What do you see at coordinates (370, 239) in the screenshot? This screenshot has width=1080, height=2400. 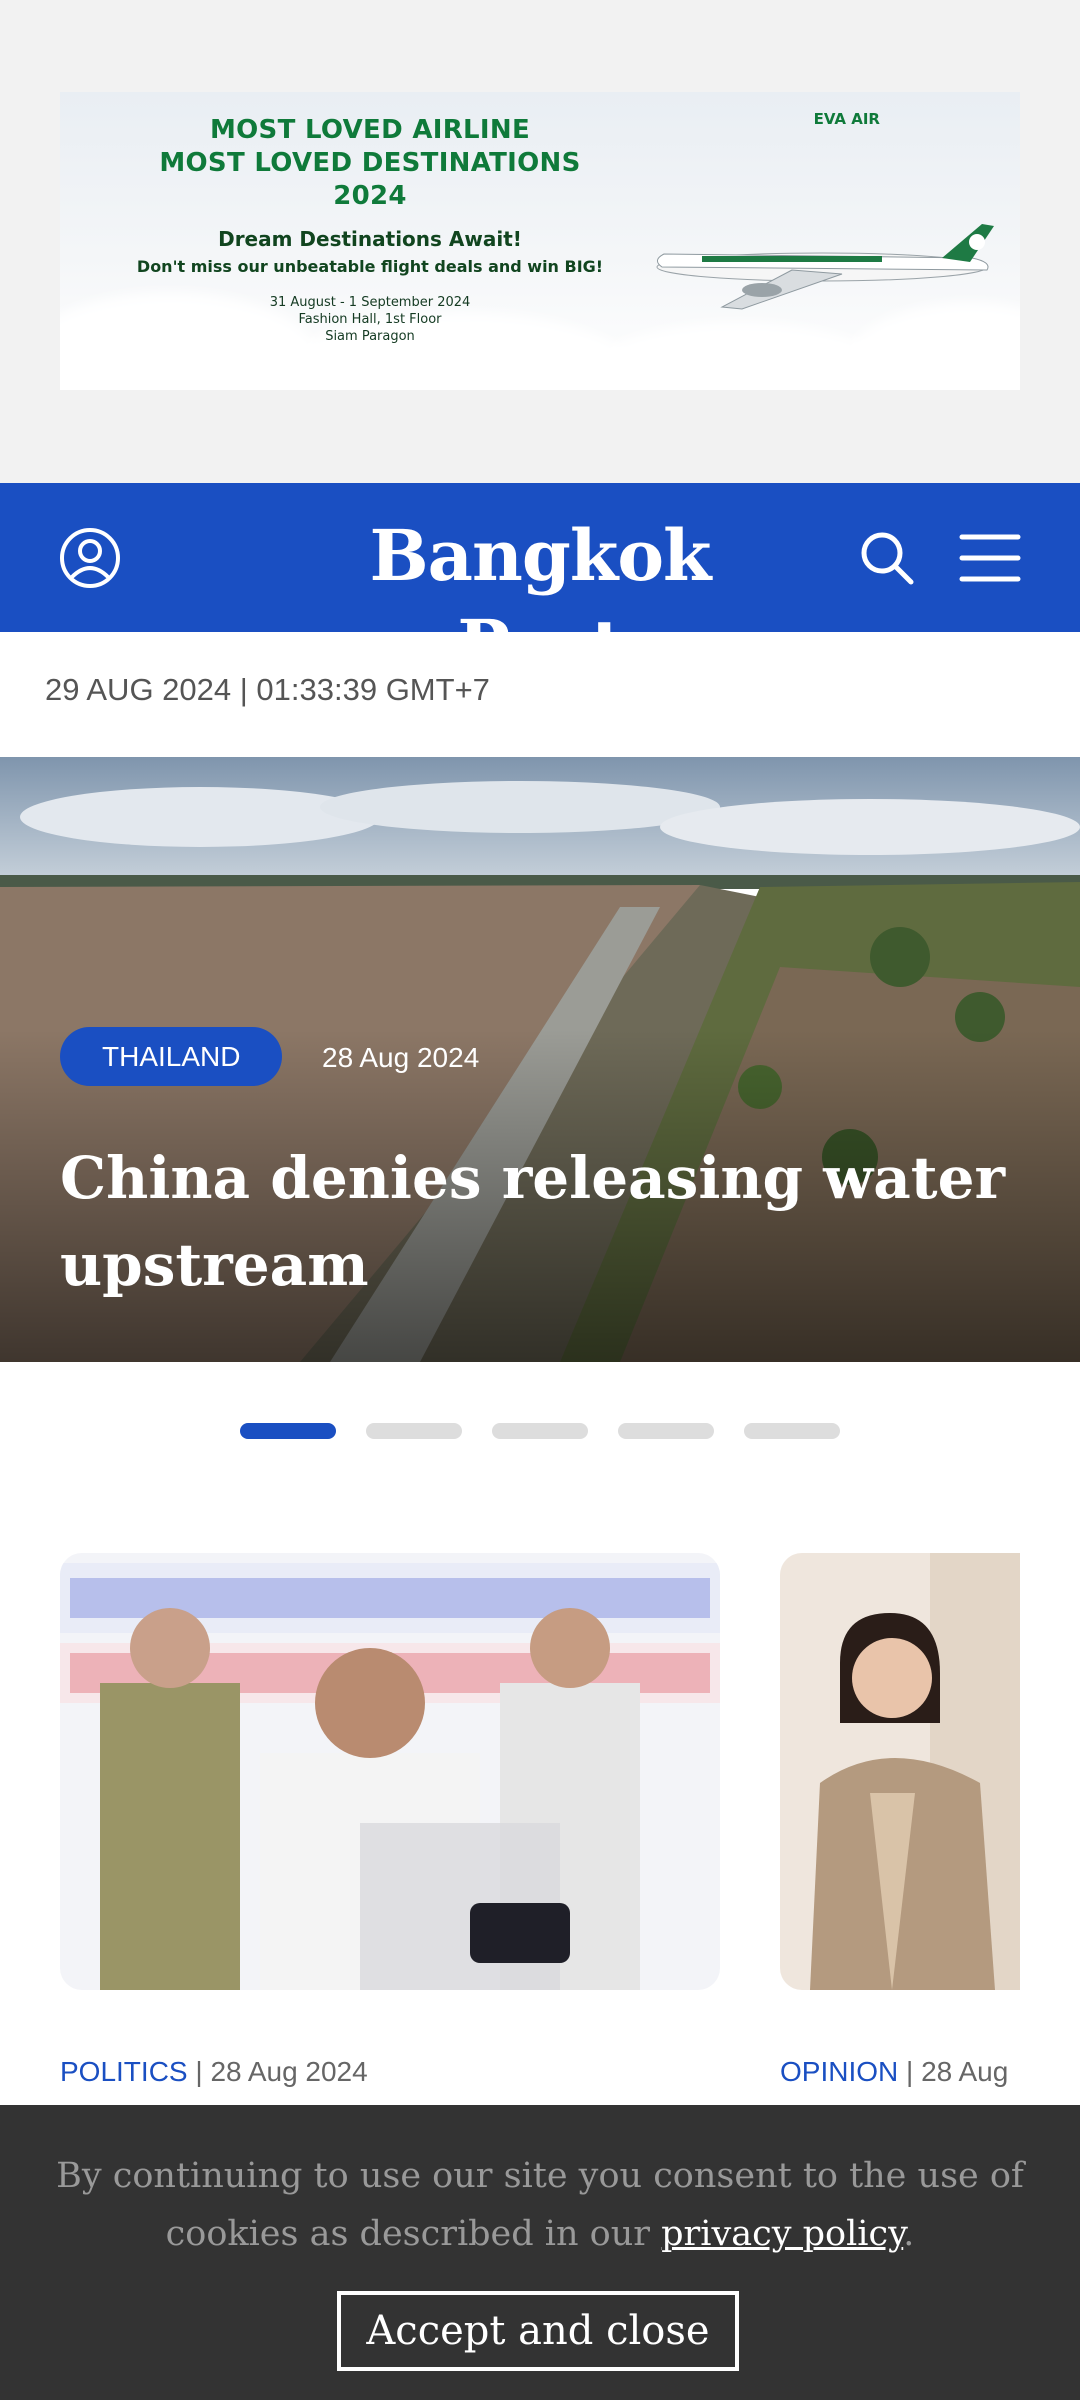 I see `ad-headline: Dream Destinations Await!` at bounding box center [370, 239].